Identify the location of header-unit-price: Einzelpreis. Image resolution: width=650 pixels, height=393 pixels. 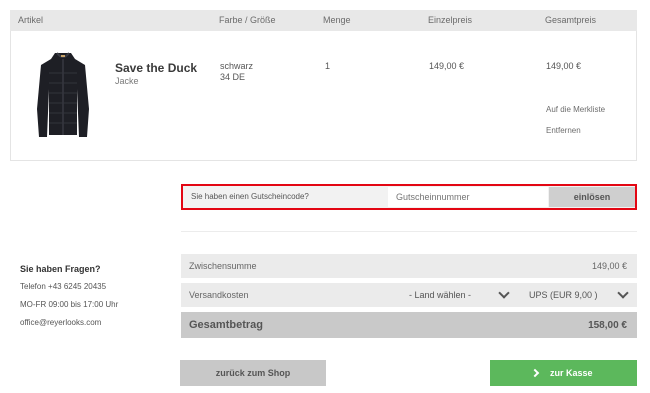
(450, 20).